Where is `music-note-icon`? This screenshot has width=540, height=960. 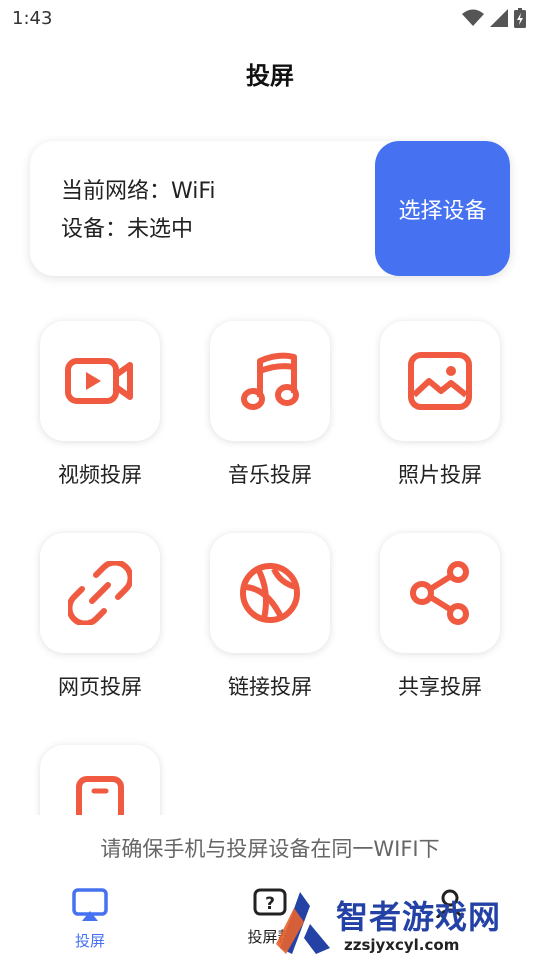
music-note-icon is located at coordinates (270, 381).